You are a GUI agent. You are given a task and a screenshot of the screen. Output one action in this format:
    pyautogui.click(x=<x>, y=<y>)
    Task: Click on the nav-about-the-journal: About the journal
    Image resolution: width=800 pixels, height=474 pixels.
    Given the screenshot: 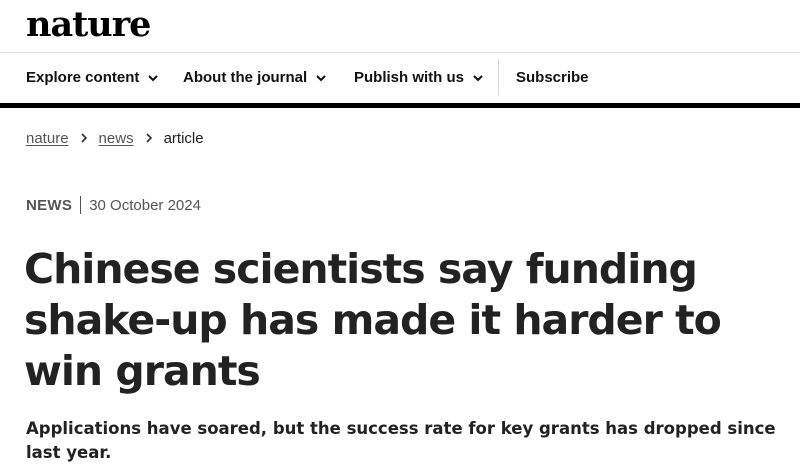 What is the action you would take?
    pyautogui.click(x=255, y=78)
    